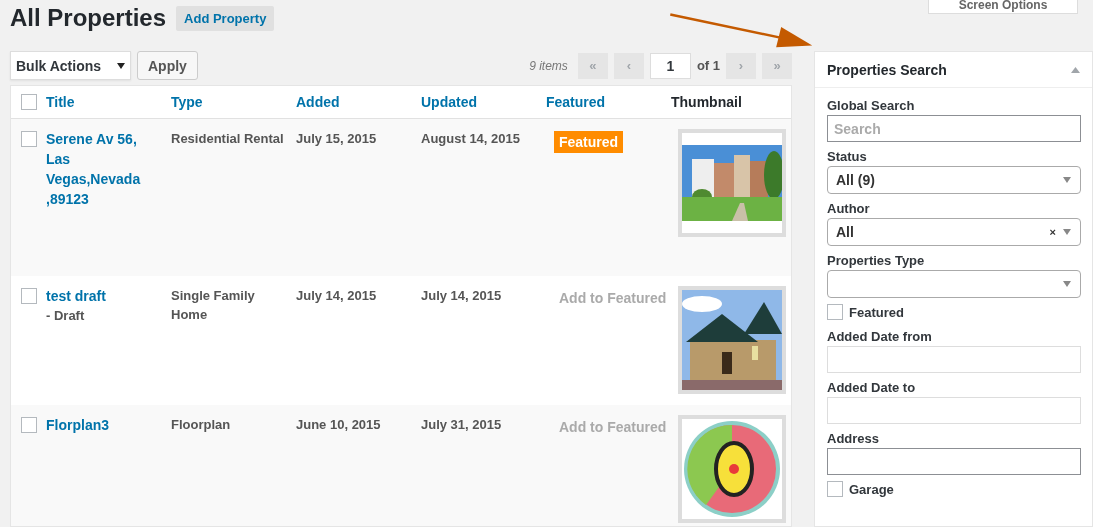 This screenshot has height=527, width=1093. I want to click on screen-options-tab: Screen Options, so click(1003, 7).